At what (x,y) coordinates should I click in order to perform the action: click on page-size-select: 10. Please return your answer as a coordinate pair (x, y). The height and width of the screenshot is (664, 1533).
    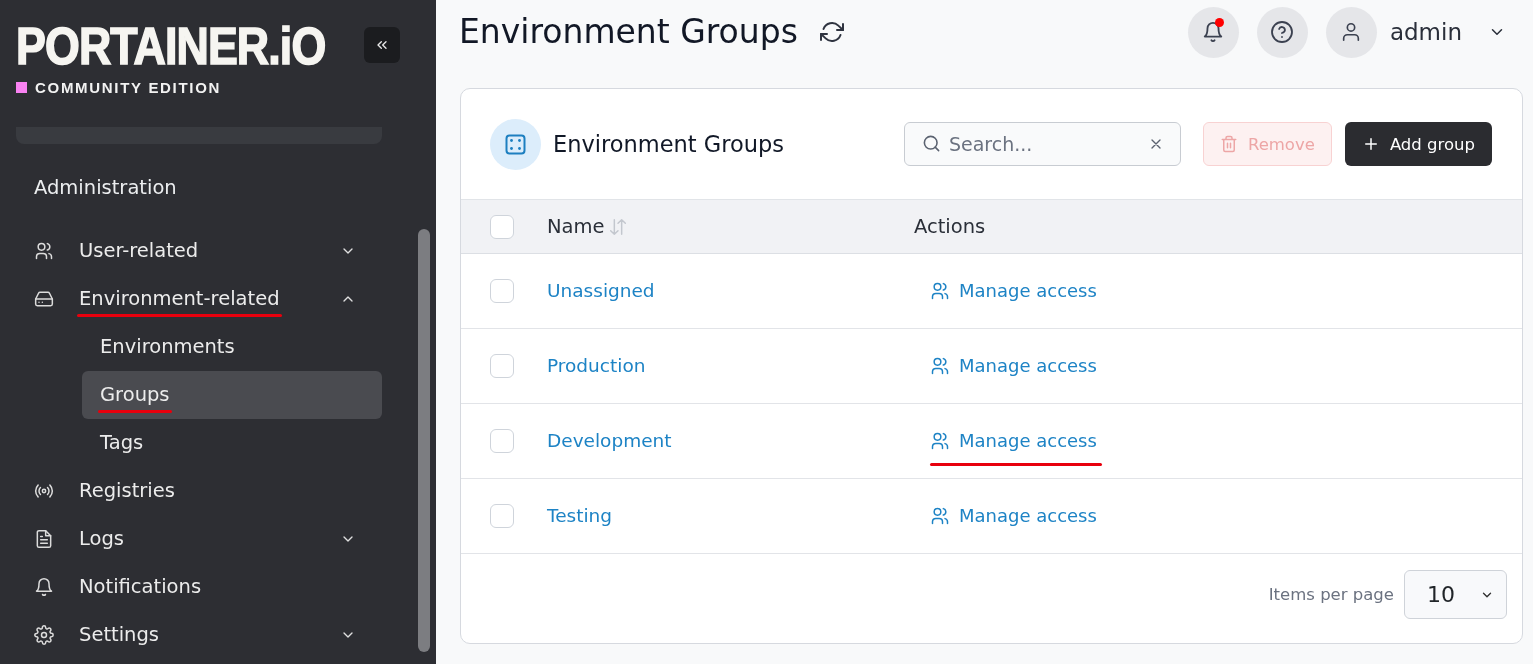
    Looking at the image, I should click on (1455, 594).